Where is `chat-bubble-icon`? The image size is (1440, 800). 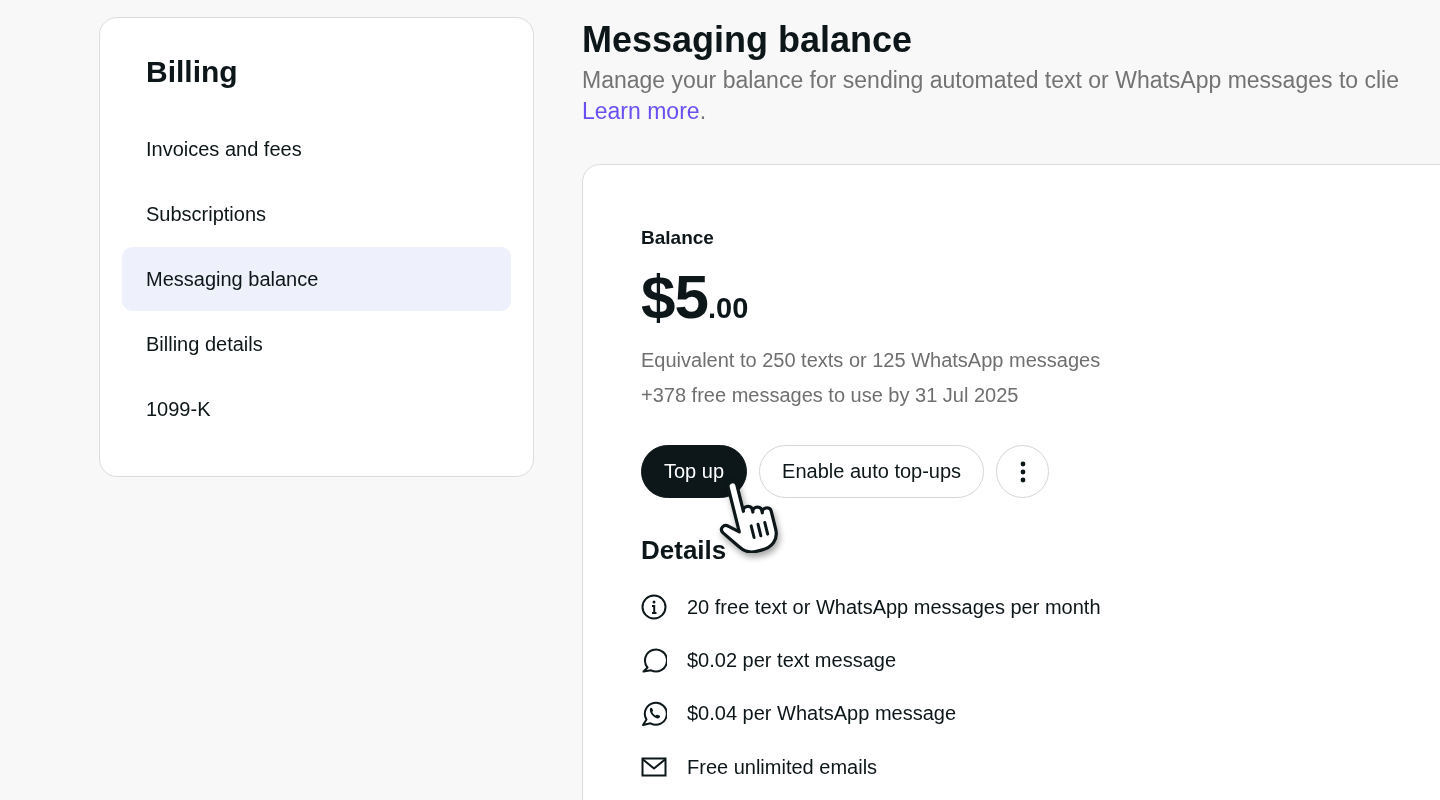 chat-bubble-icon is located at coordinates (654, 659).